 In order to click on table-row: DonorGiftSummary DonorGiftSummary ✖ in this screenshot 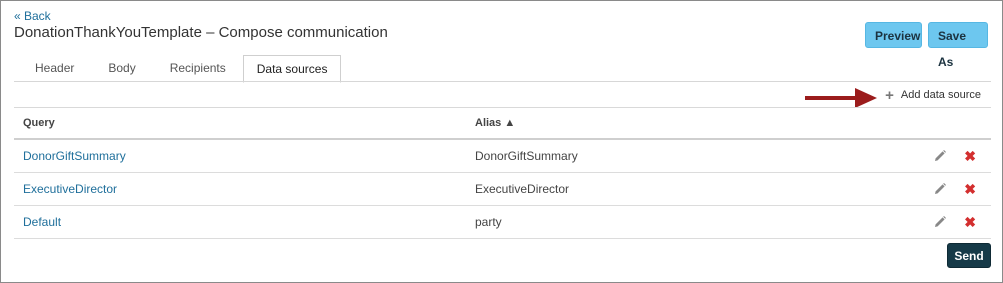, I will do `click(502, 156)`.